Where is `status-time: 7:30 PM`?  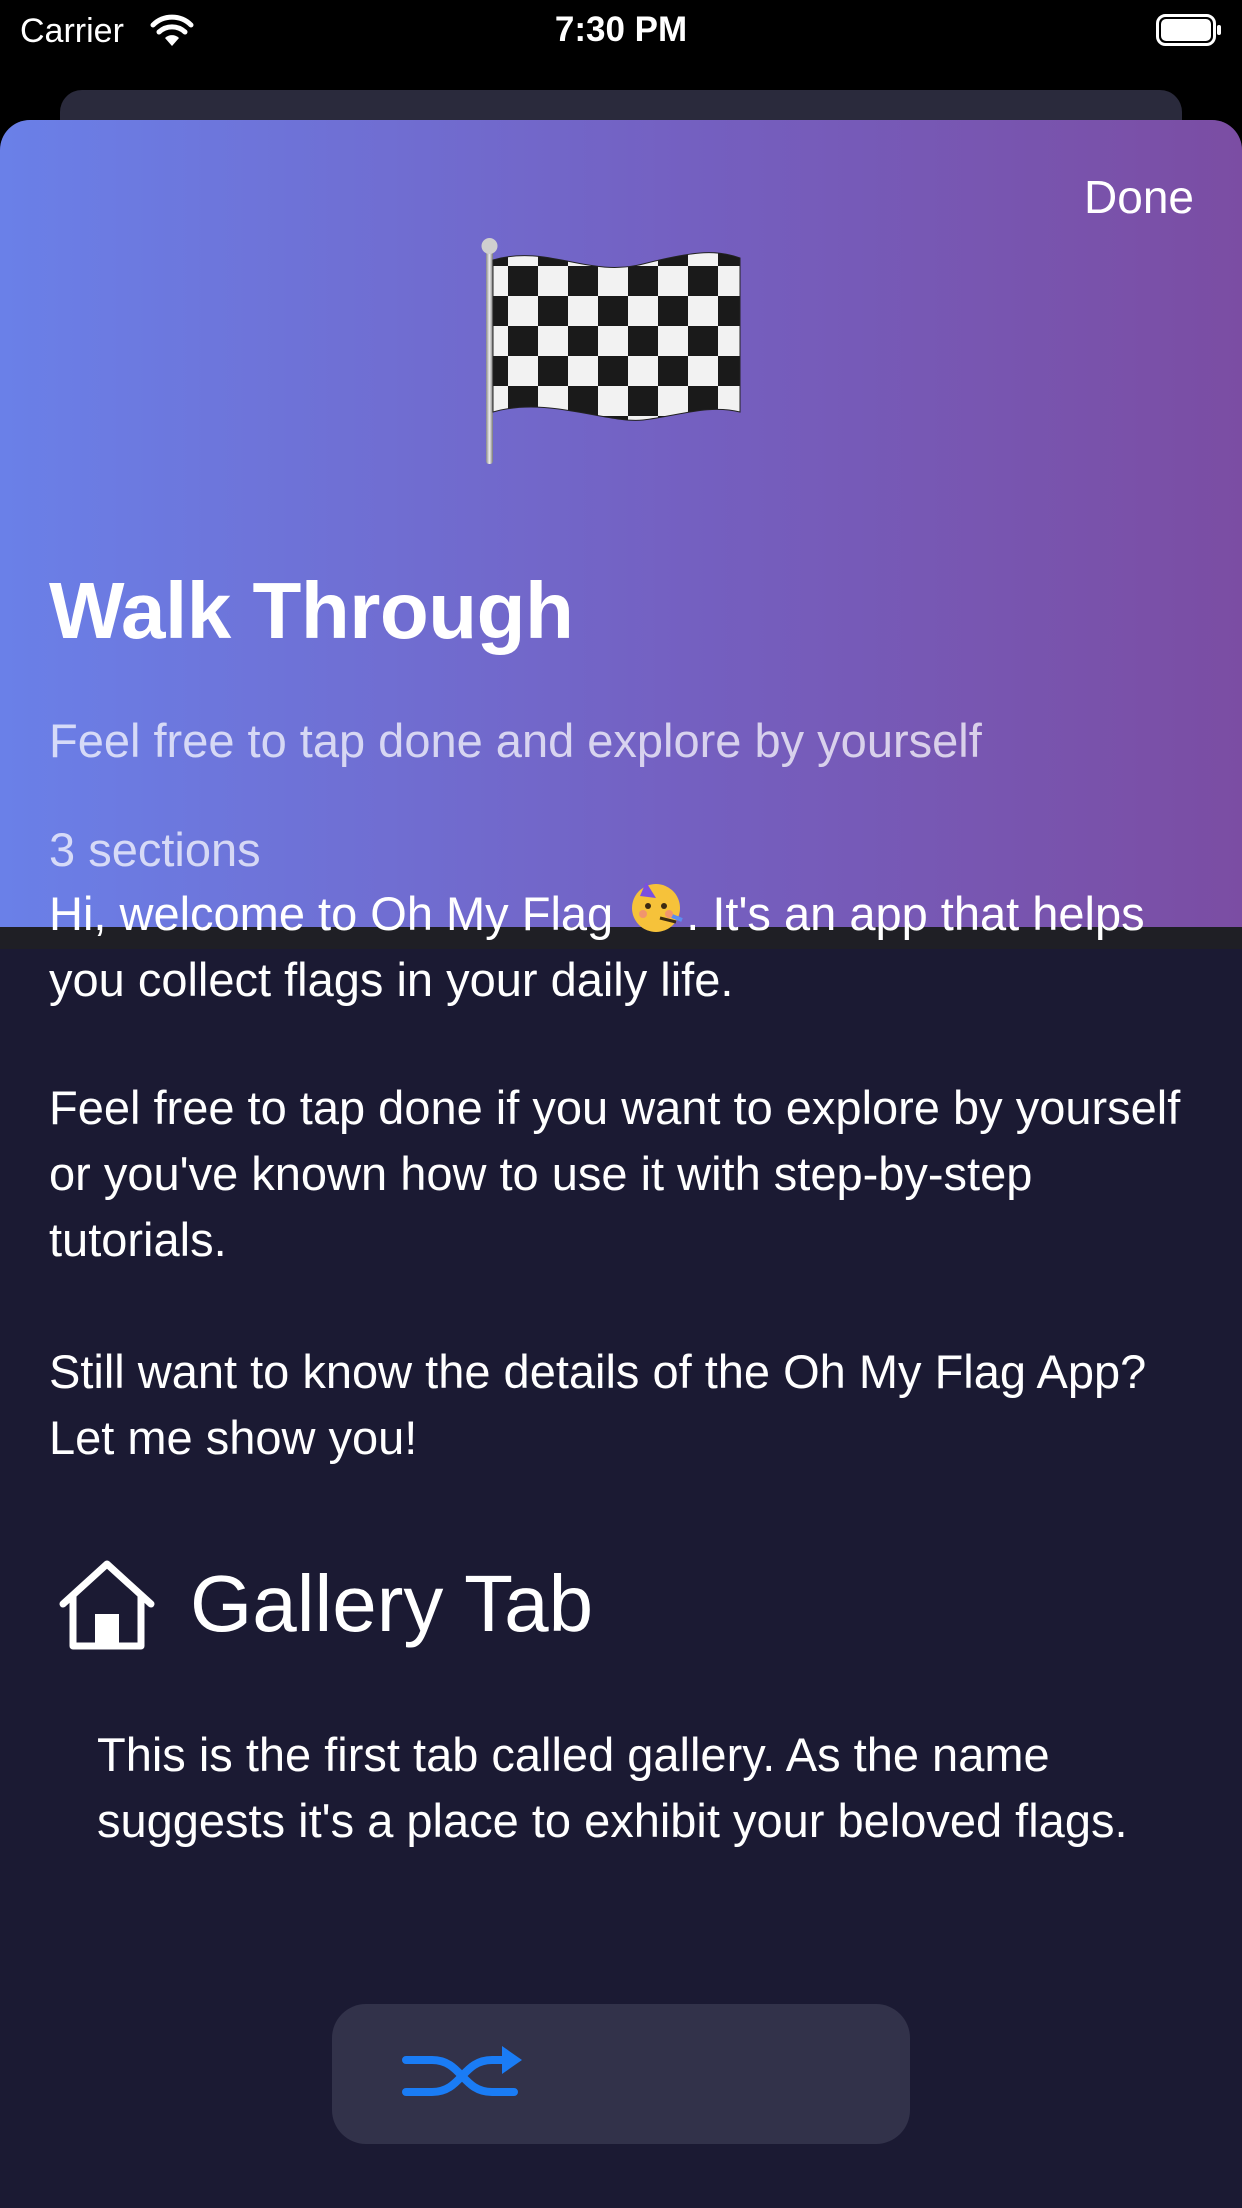
status-time: 7:30 PM is located at coordinates (621, 29).